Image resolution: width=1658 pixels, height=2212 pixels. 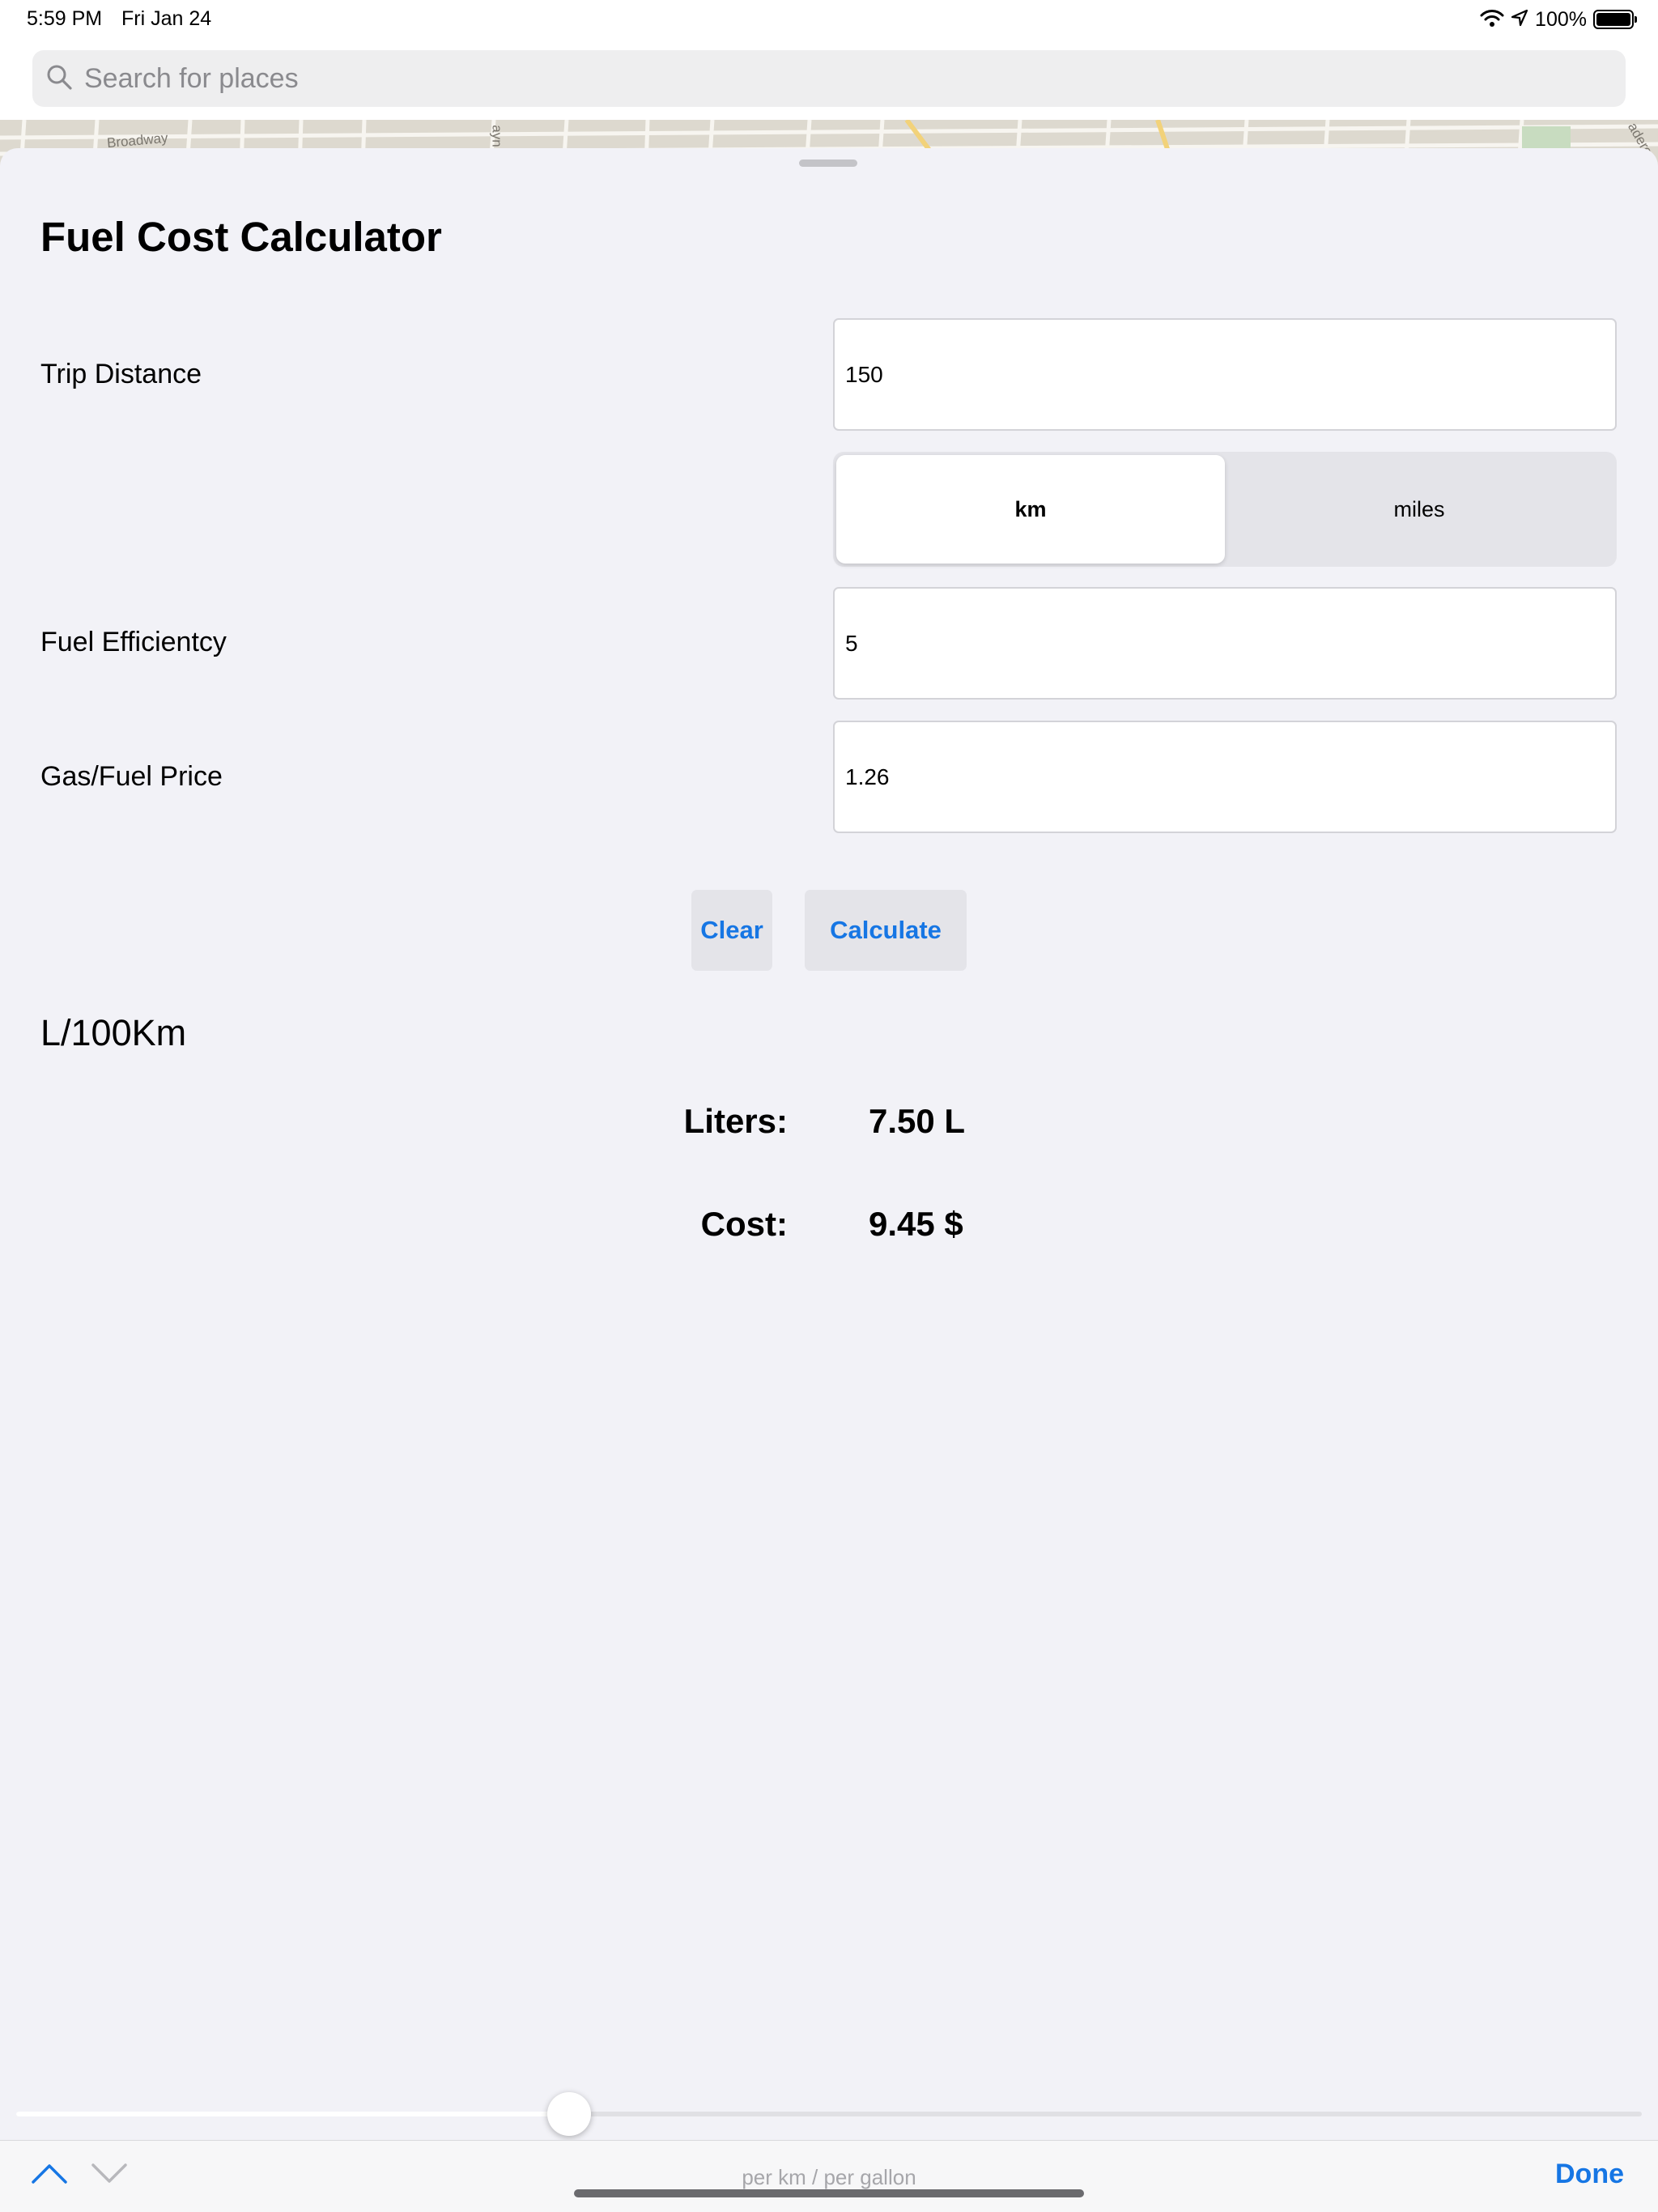 I want to click on cost-label: Cost:, so click(x=744, y=1224).